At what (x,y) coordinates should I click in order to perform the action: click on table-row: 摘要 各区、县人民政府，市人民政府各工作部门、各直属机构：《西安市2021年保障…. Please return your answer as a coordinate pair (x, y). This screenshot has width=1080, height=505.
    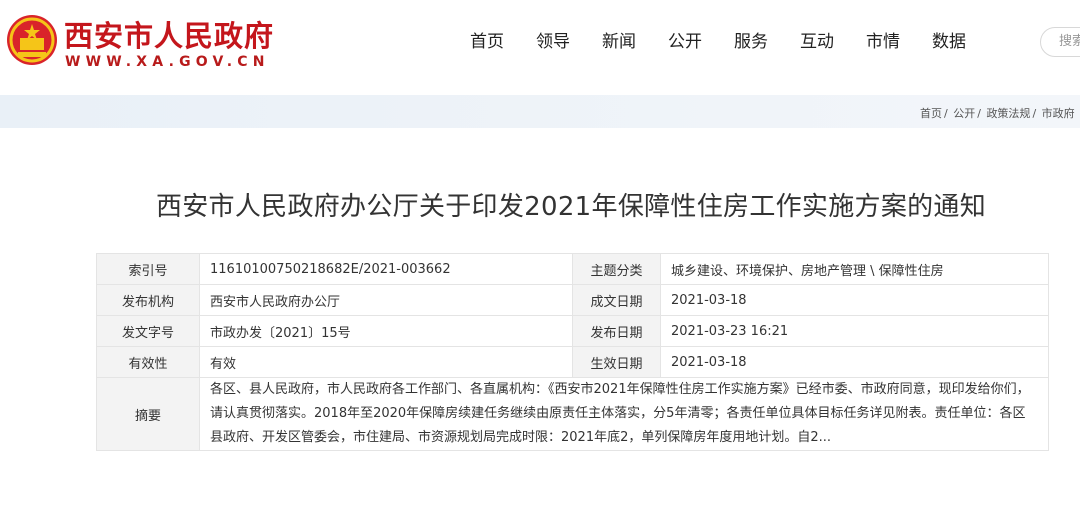
    Looking at the image, I should click on (572, 414).